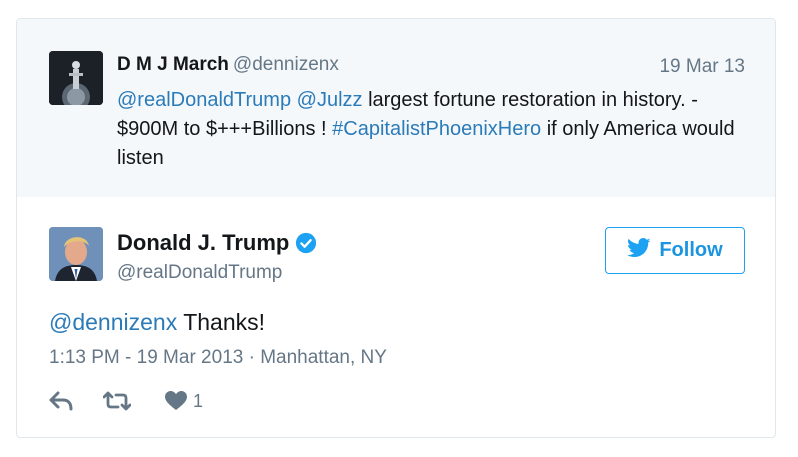 This screenshot has width=798, height=457. Describe the element at coordinates (286, 64) in the screenshot. I see `quoted-handle: @dennizenx` at that location.